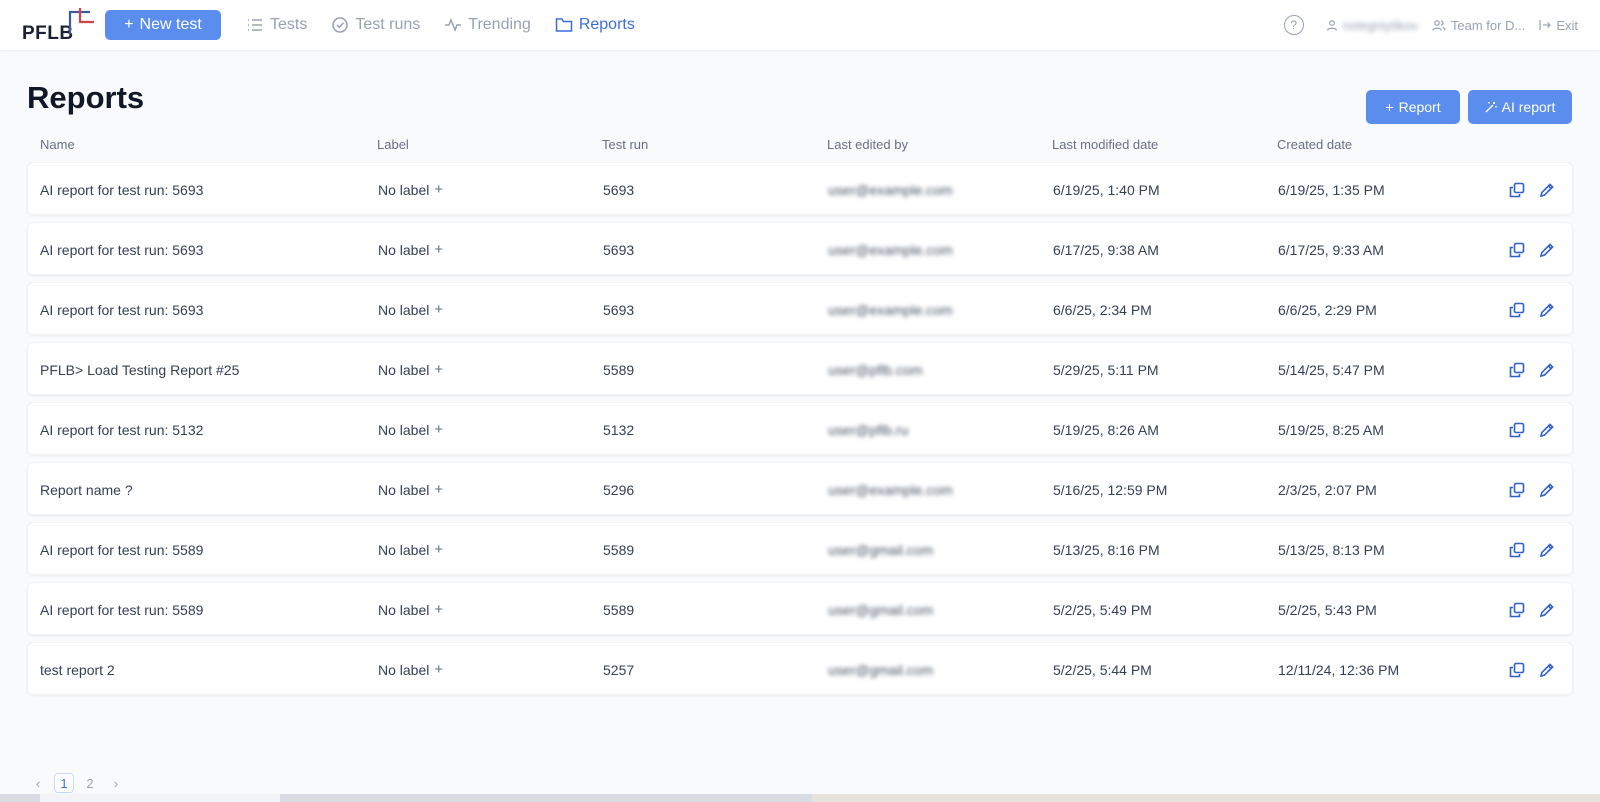 This screenshot has width=1600, height=802. I want to click on nav-item-reports: Reports, so click(595, 25).